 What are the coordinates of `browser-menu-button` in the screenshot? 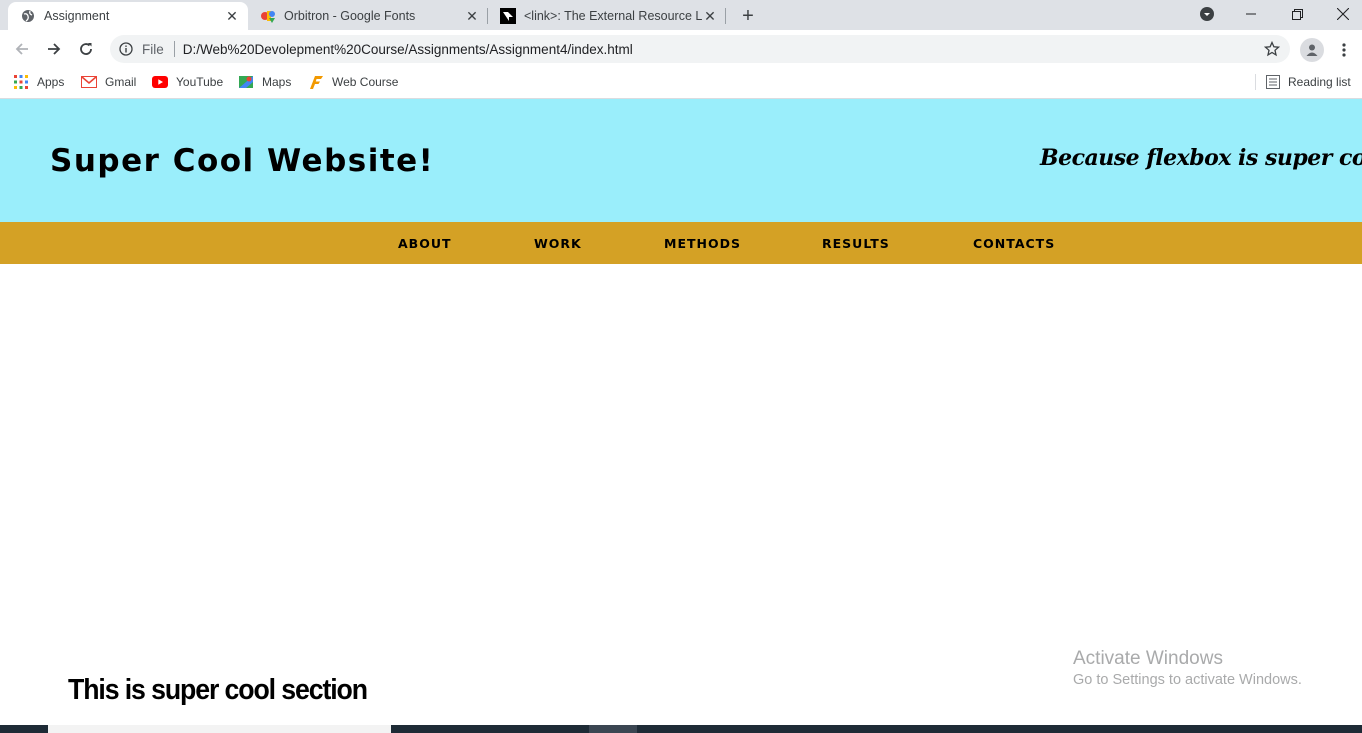 It's located at (1344, 50).